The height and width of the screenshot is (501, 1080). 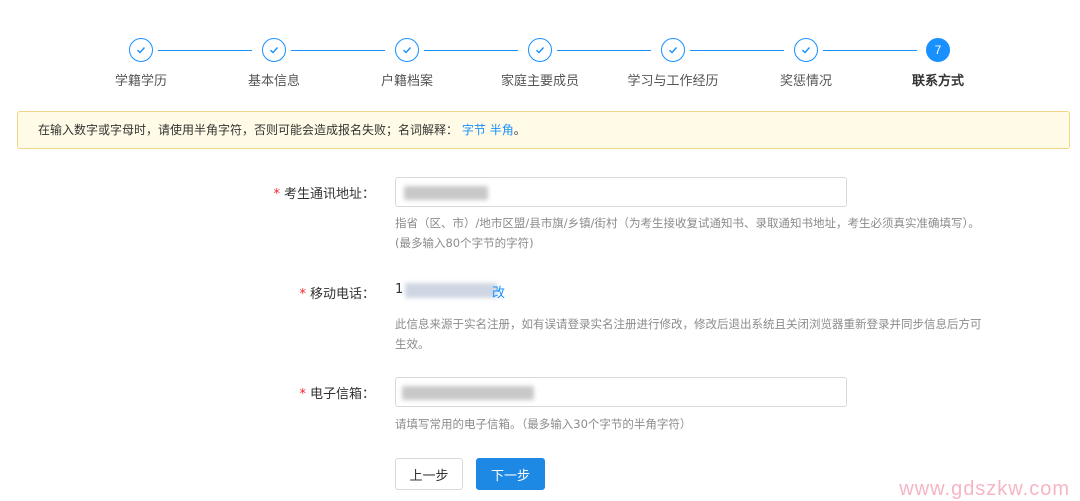 I want to click on email-label-text: 电子信箱：, so click(x=342, y=394).